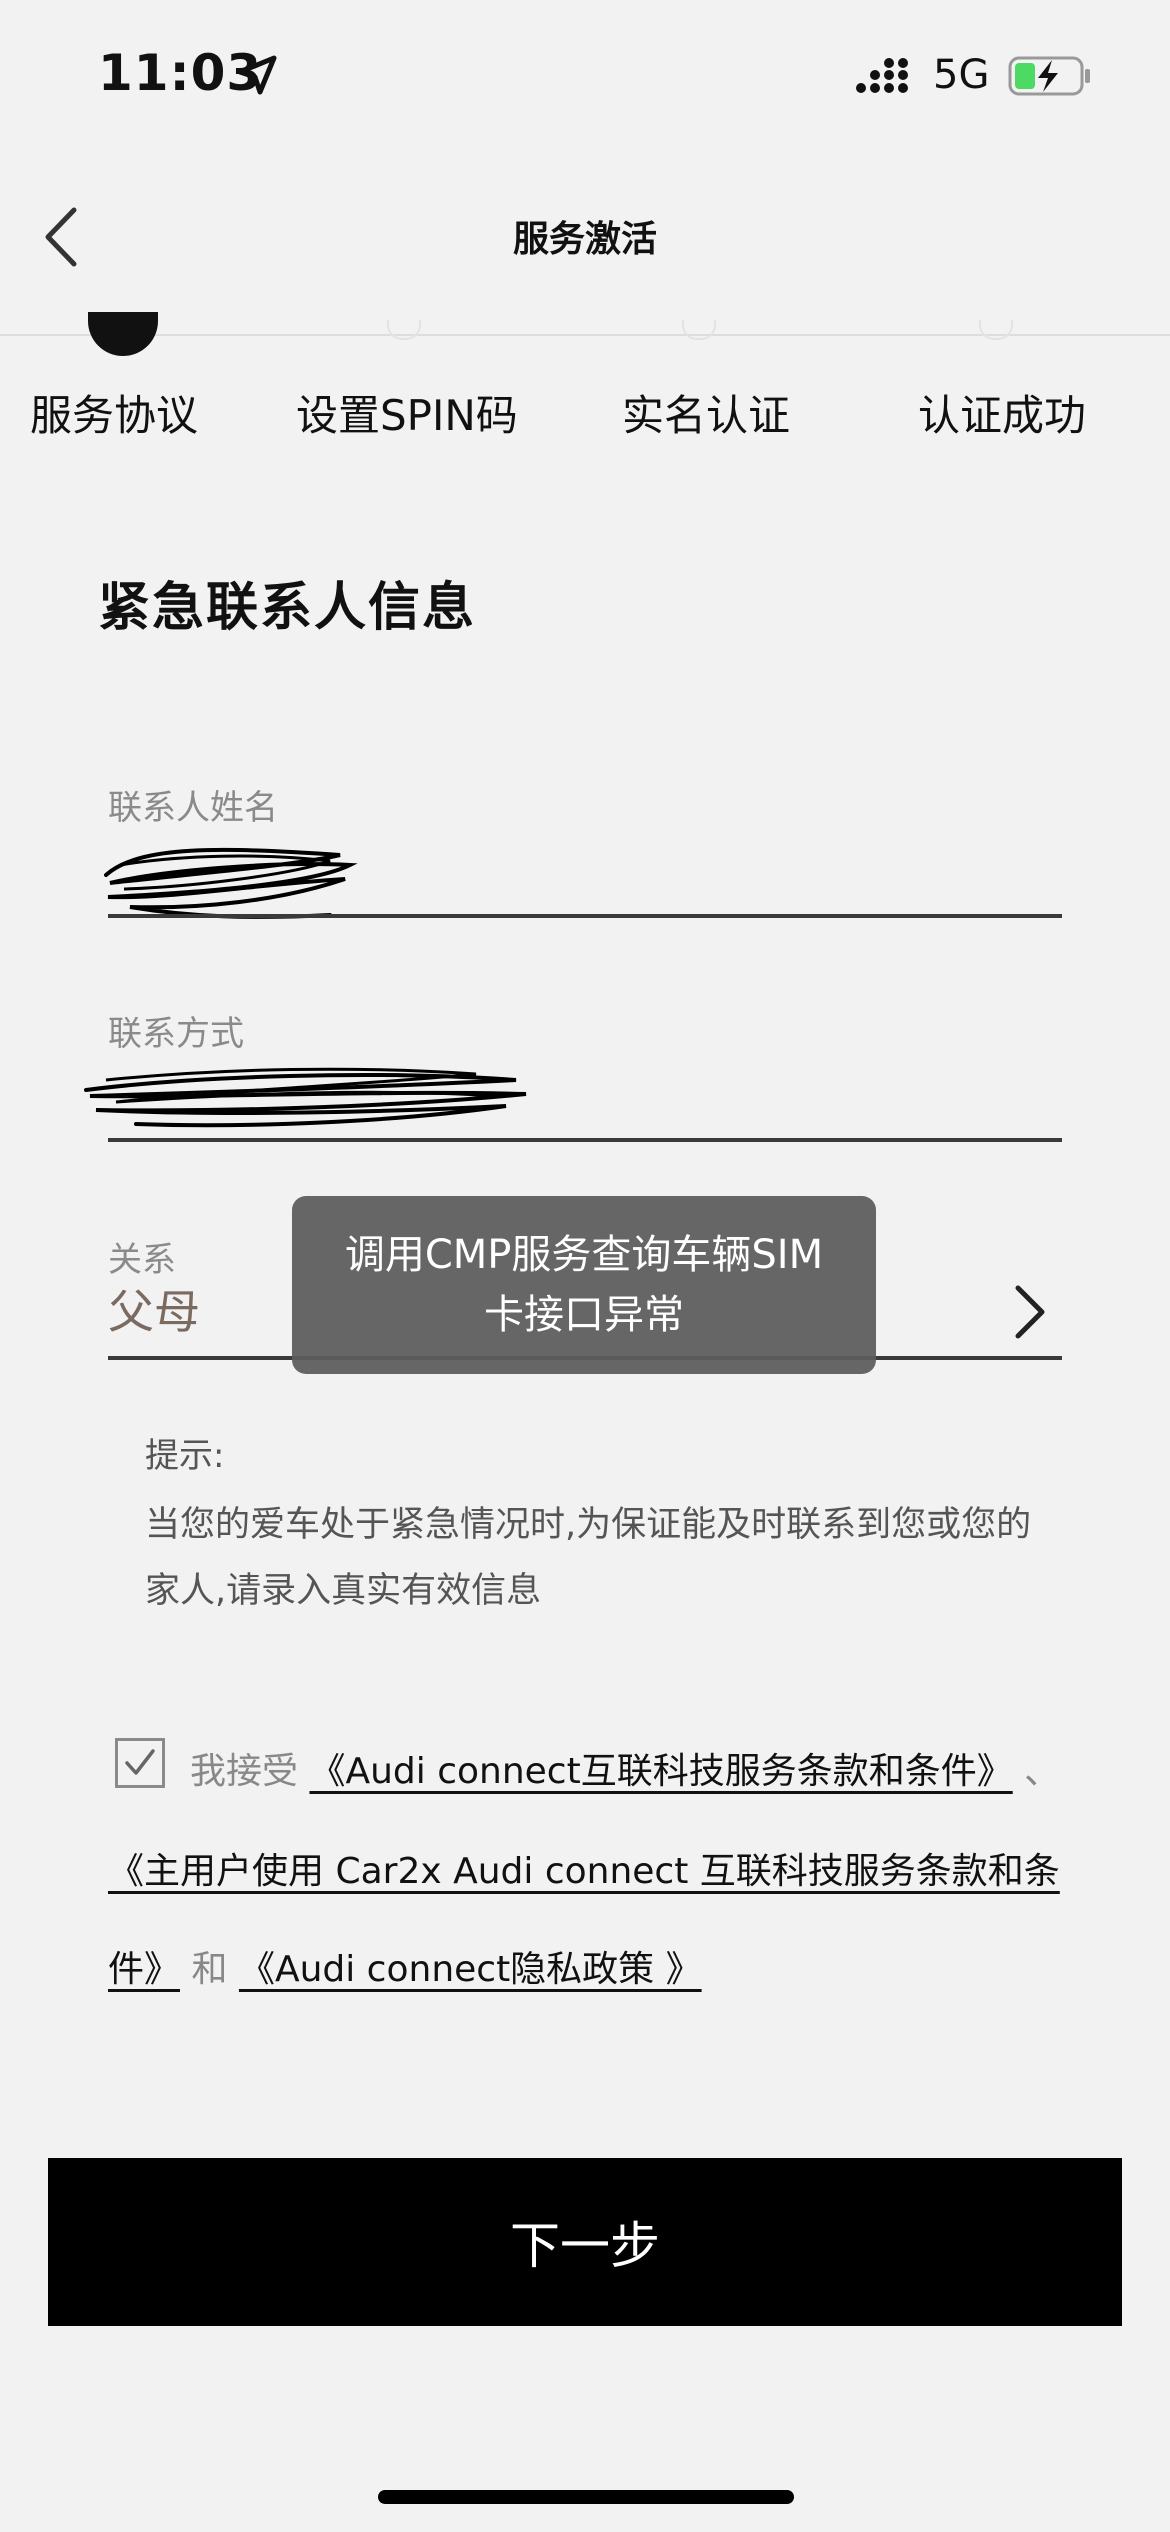 Image resolution: width=1170 pixels, height=2532 pixels. I want to click on agree-conjunction: 和, so click(209, 1969).